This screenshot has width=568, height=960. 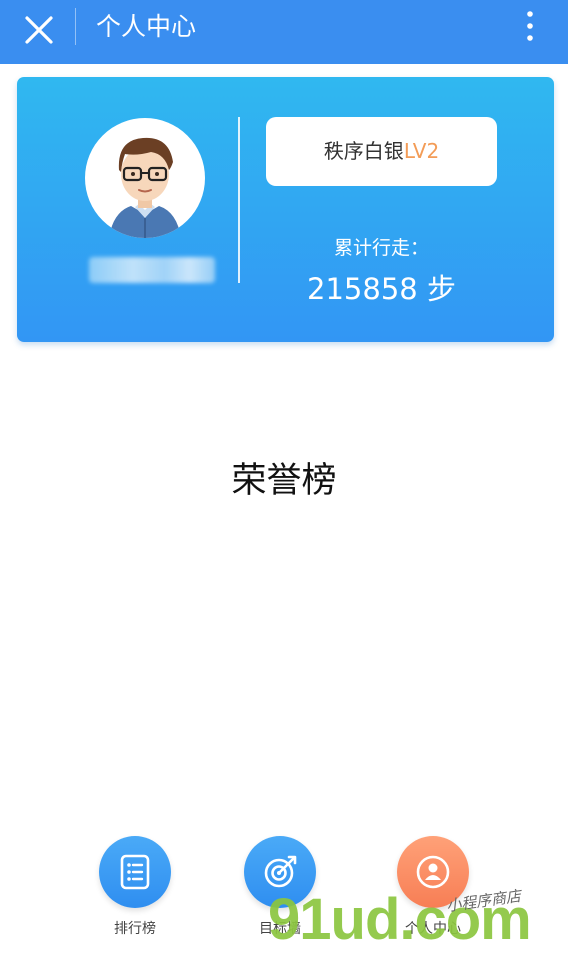 I want to click on level-code: LV2, so click(x=421, y=151).